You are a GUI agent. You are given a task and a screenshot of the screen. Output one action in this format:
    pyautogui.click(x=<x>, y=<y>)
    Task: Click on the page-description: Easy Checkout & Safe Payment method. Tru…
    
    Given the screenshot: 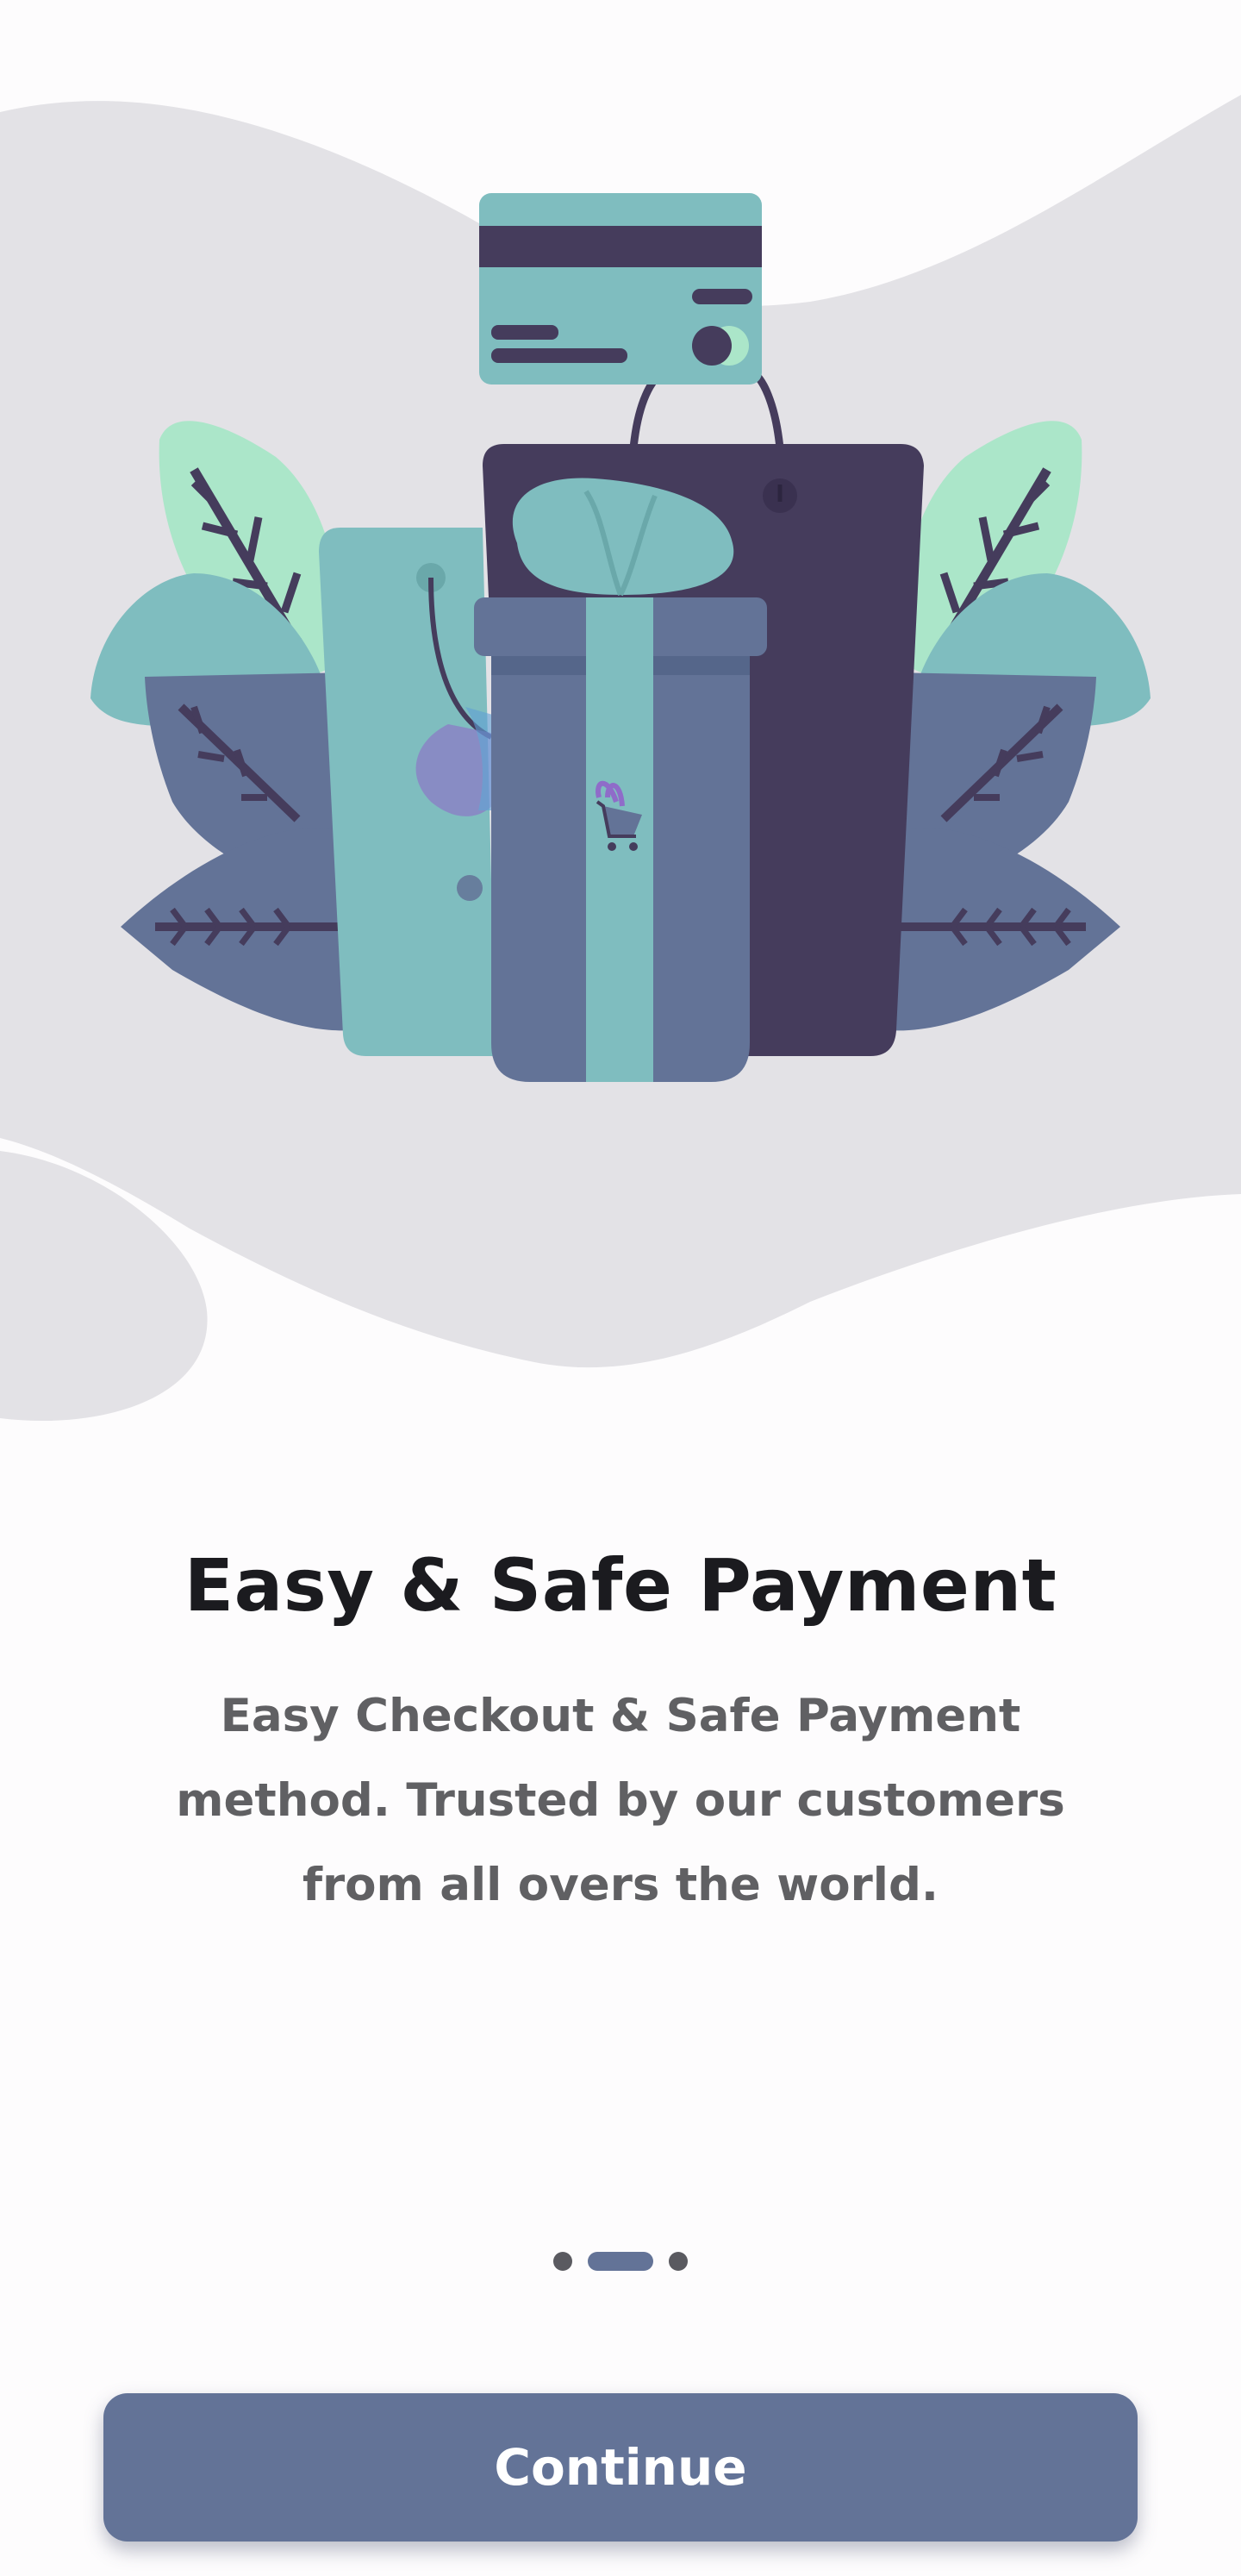 What is the action you would take?
    pyautogui.click(x=620, y=1800)
    